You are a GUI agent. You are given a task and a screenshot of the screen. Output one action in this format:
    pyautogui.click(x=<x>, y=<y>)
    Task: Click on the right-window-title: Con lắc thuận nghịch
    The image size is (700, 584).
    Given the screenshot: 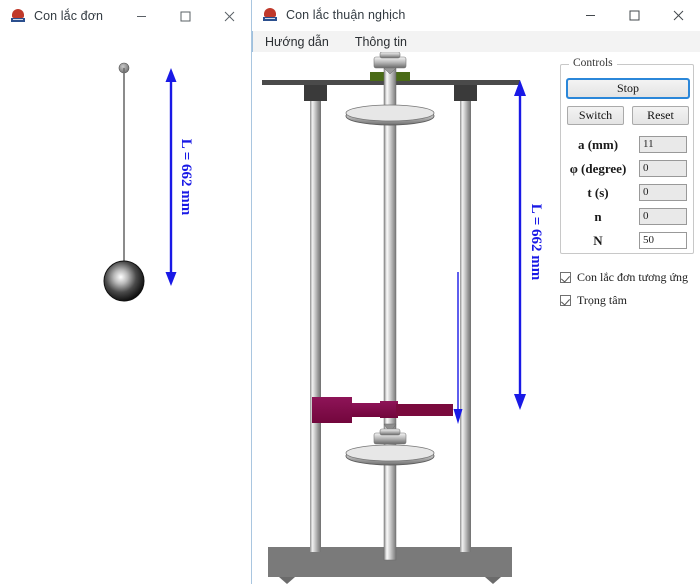 What is the action you would take?
    pyautogui.click(x=346, y=15)
    